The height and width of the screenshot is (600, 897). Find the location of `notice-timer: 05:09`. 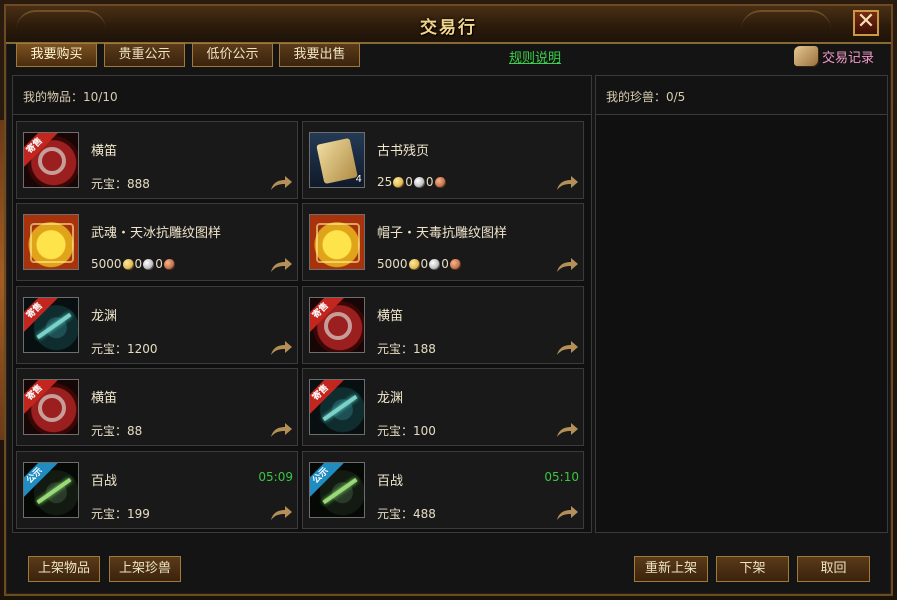

notice-timer: 05:09 is located at coordinates (275, 477).